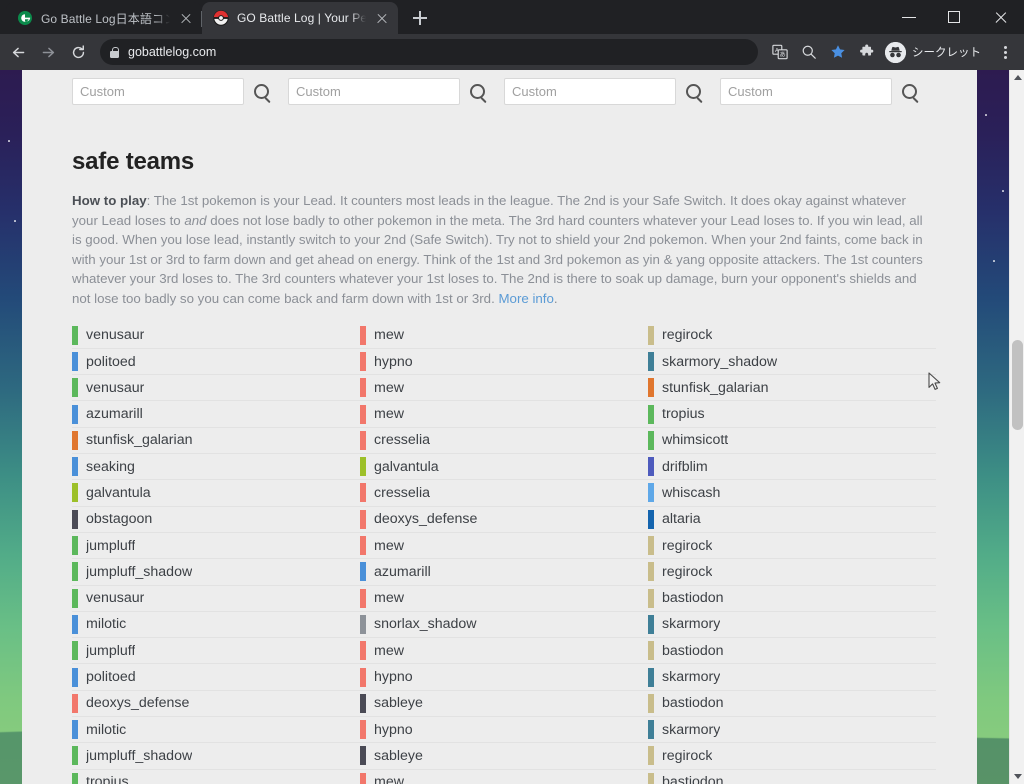 The width and height of the screenshot is (1024, 784). Describe the element at coordinates (792, 520) in the screenshot. I see `team-slot: altaria` at that location.